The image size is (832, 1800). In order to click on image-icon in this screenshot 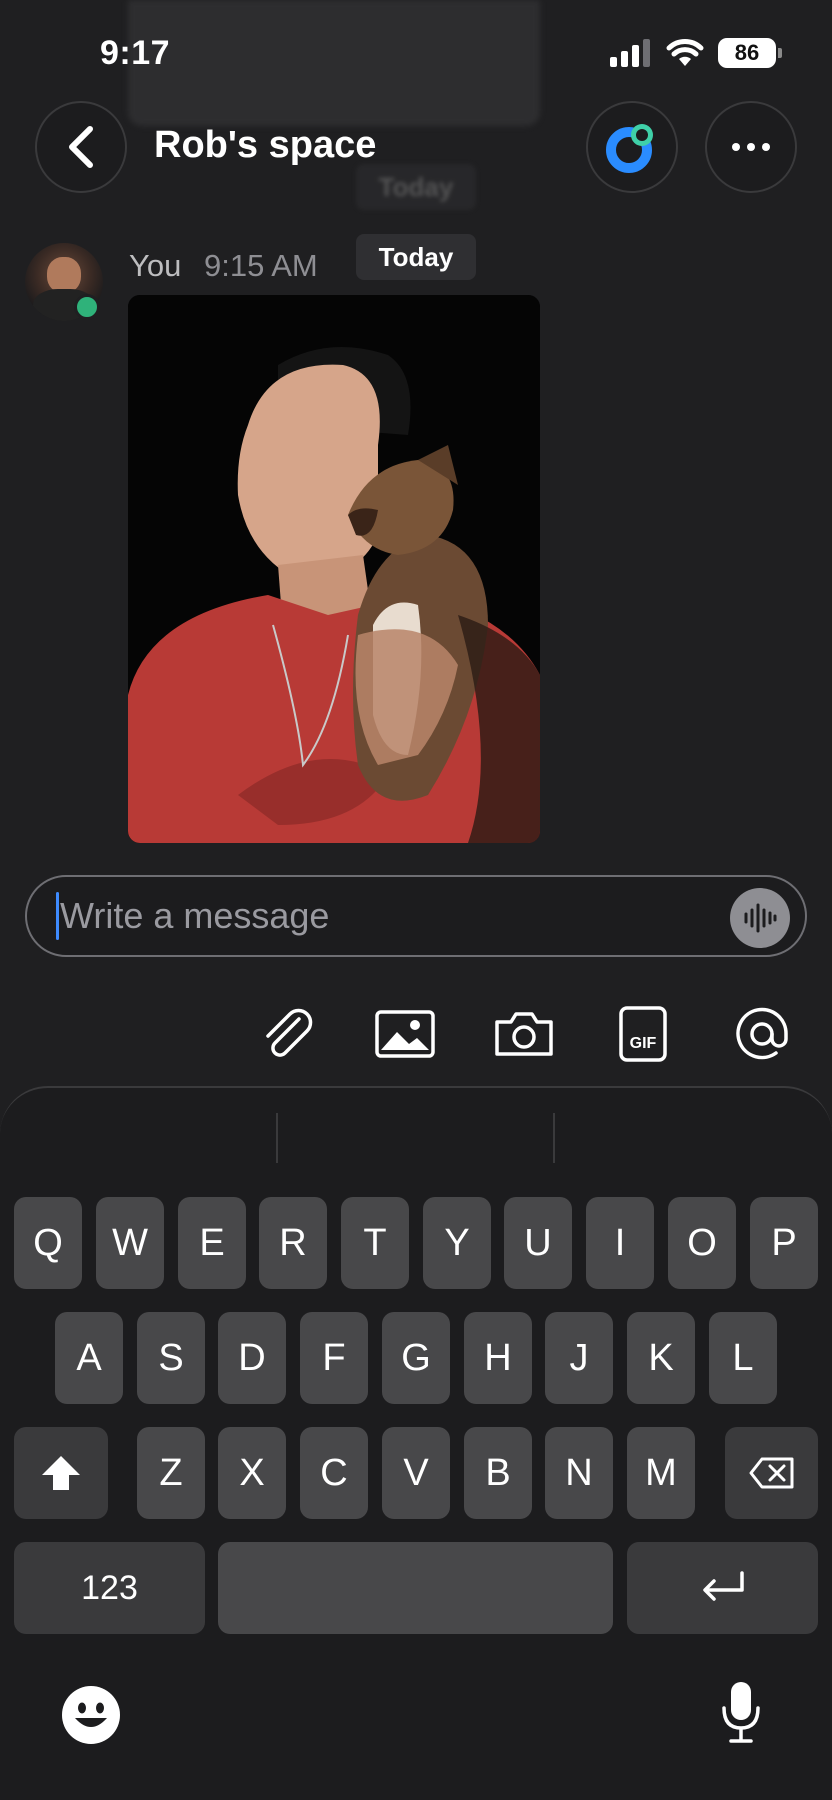, I will do `click(405, 1034)`.